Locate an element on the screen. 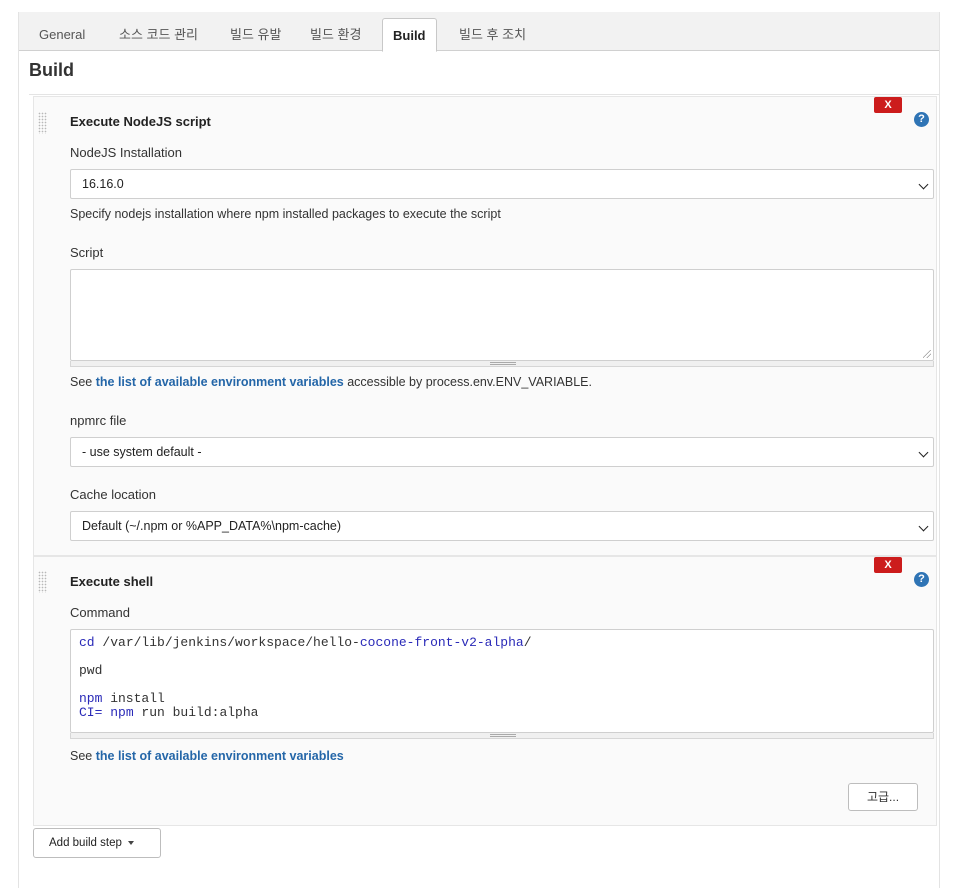  add-build-step-label: Add build step is located at coordinates (85, 843).